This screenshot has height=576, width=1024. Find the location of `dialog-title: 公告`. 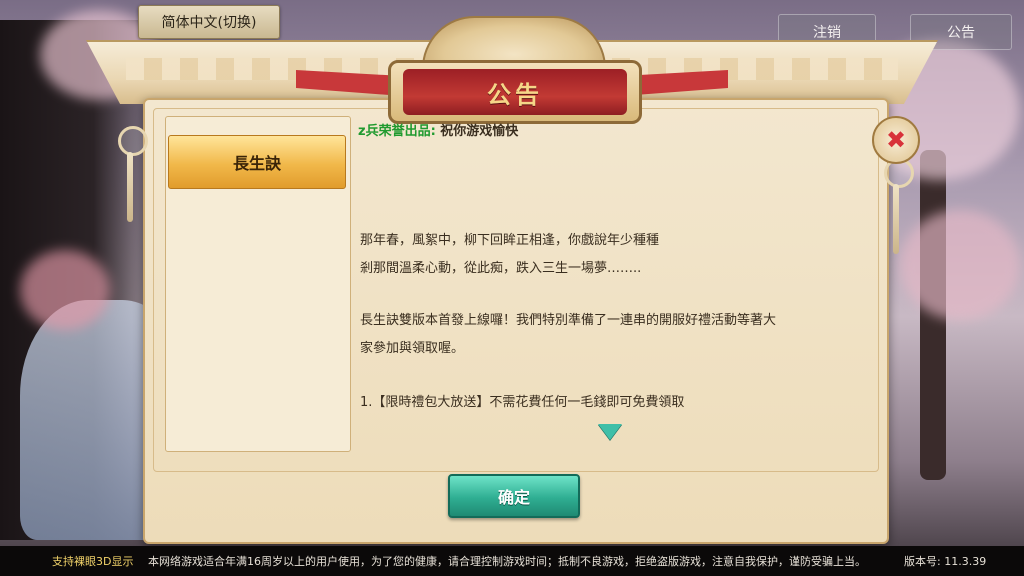

dialog-title: 公告 is located at coordinates (515, 92).